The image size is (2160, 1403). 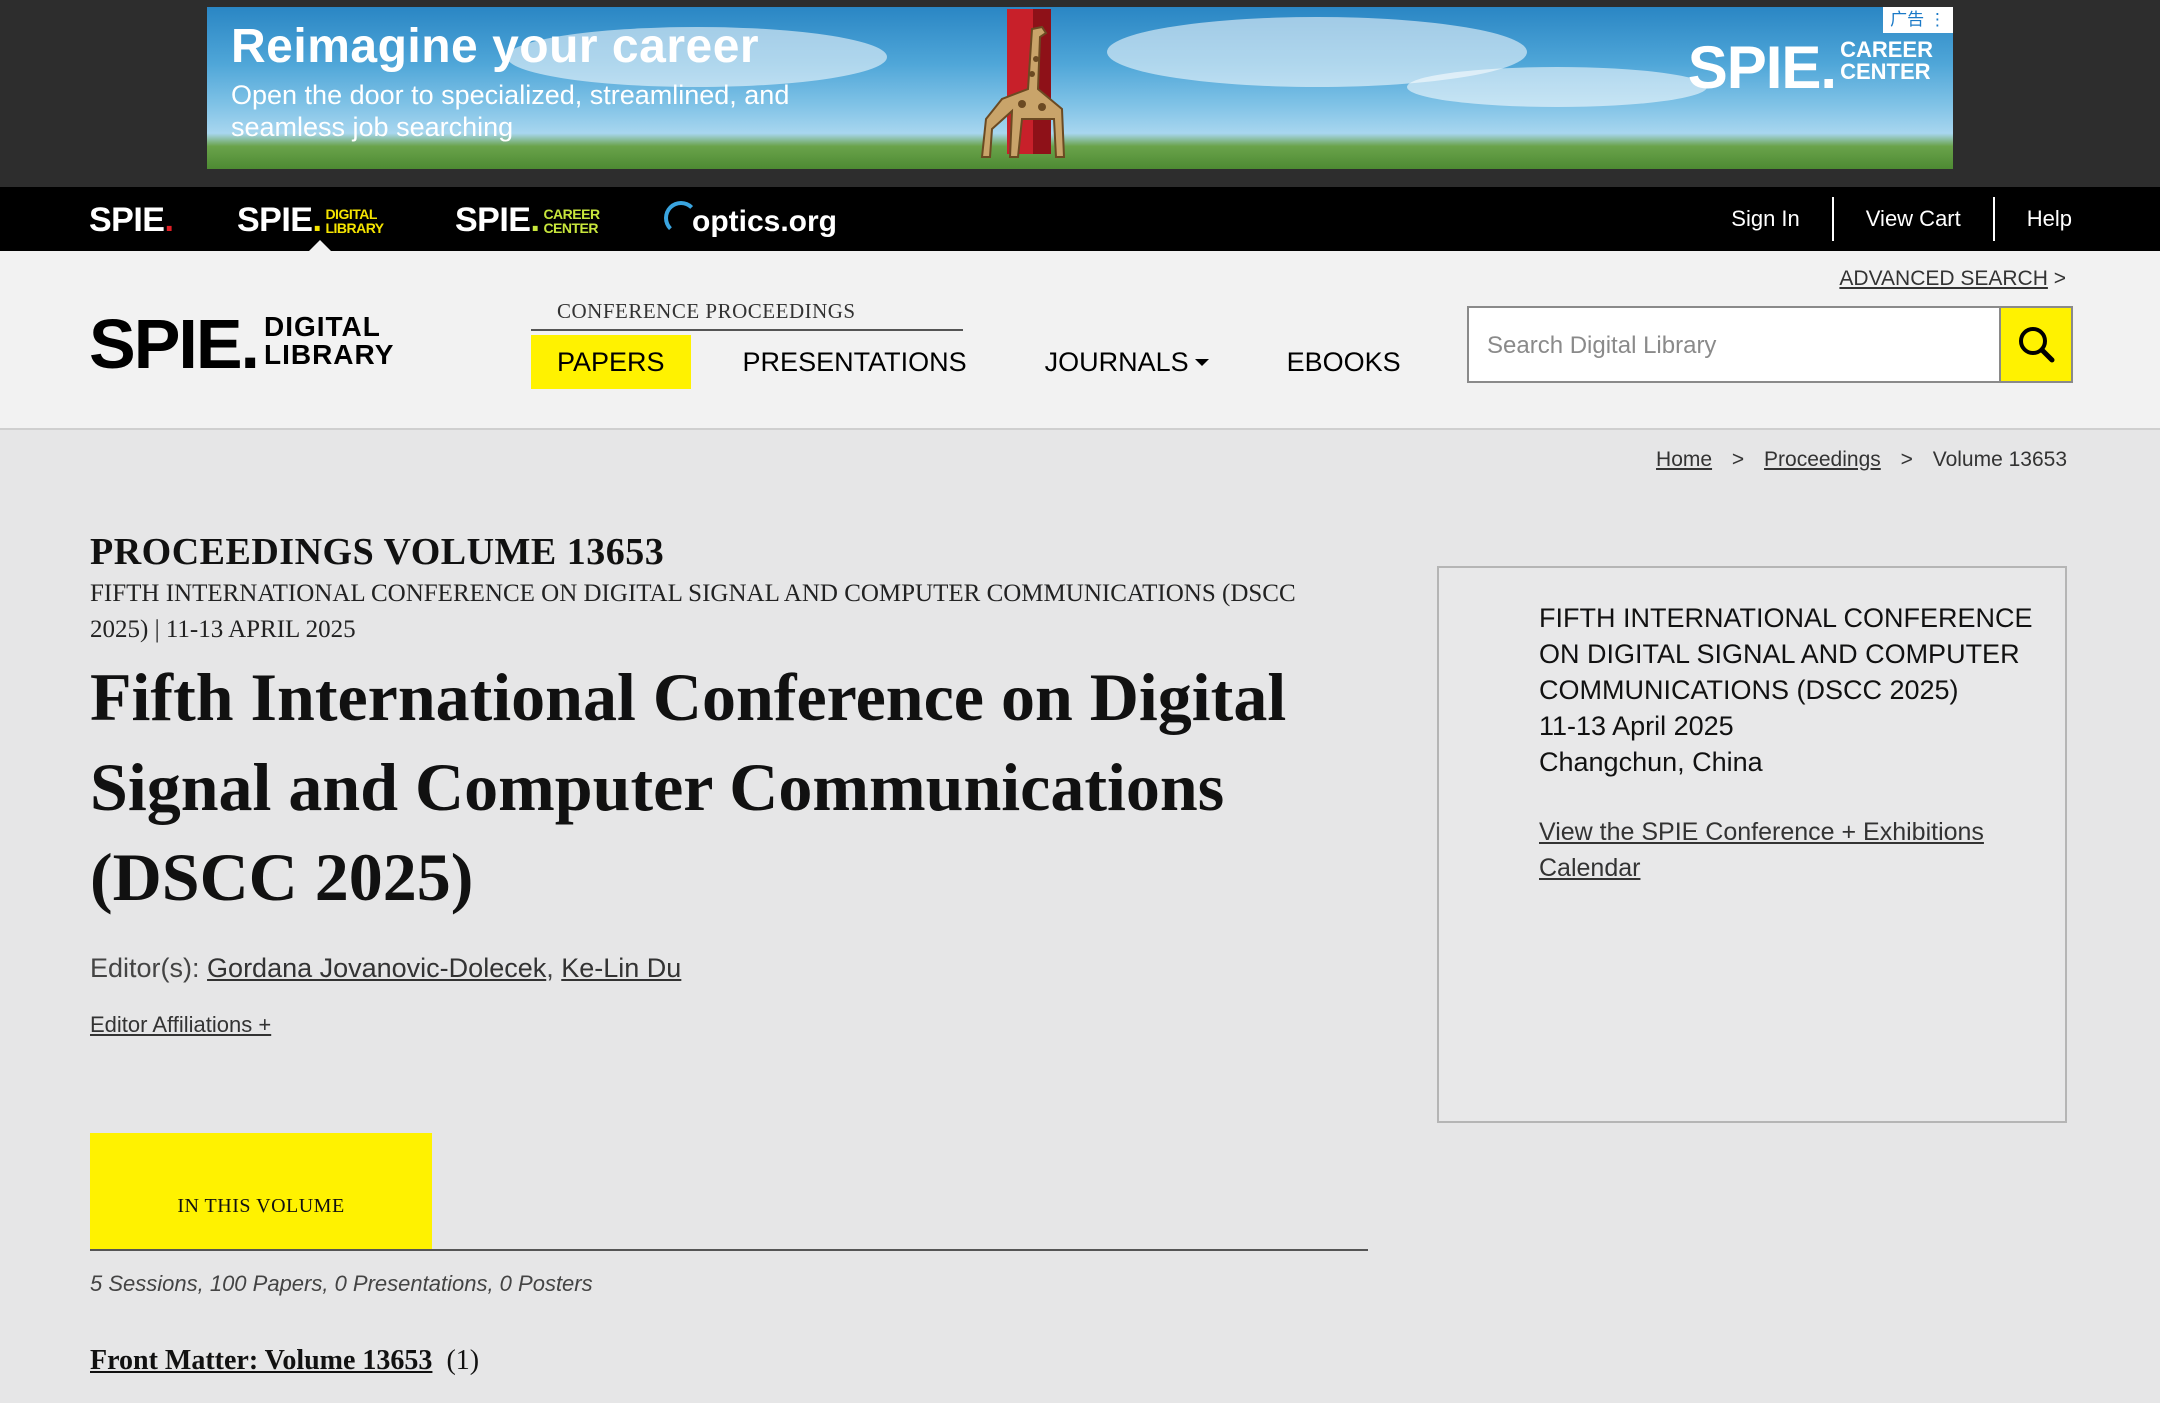 I want to click on editor-link: Ke-Lin Du, so click(x=621, y=968).